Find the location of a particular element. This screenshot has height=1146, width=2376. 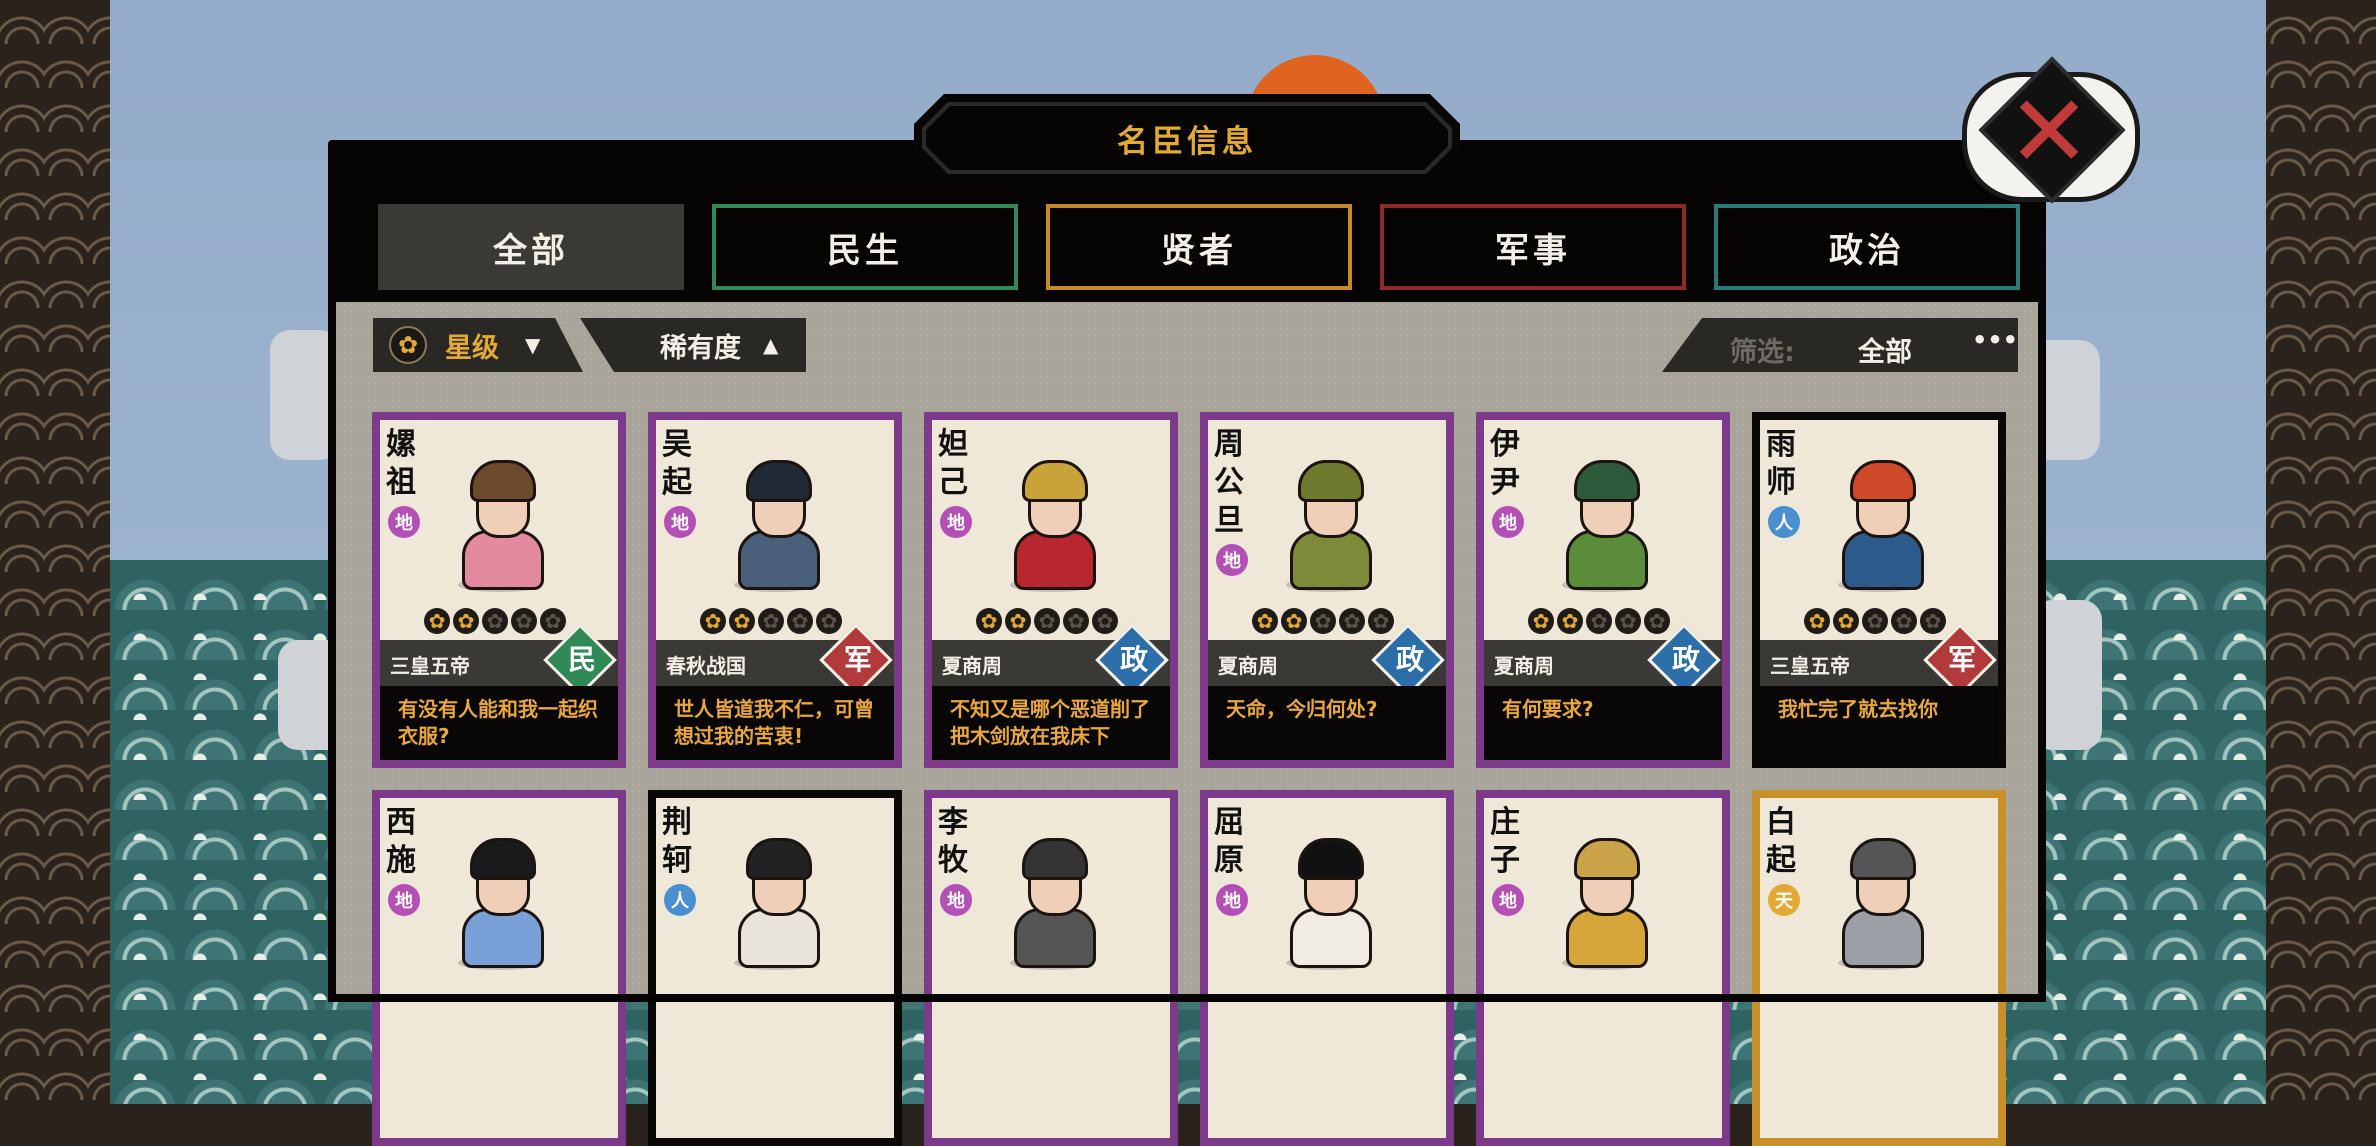

minister-quote: 天命，今归何处? is located at coordinates (1327, 723).